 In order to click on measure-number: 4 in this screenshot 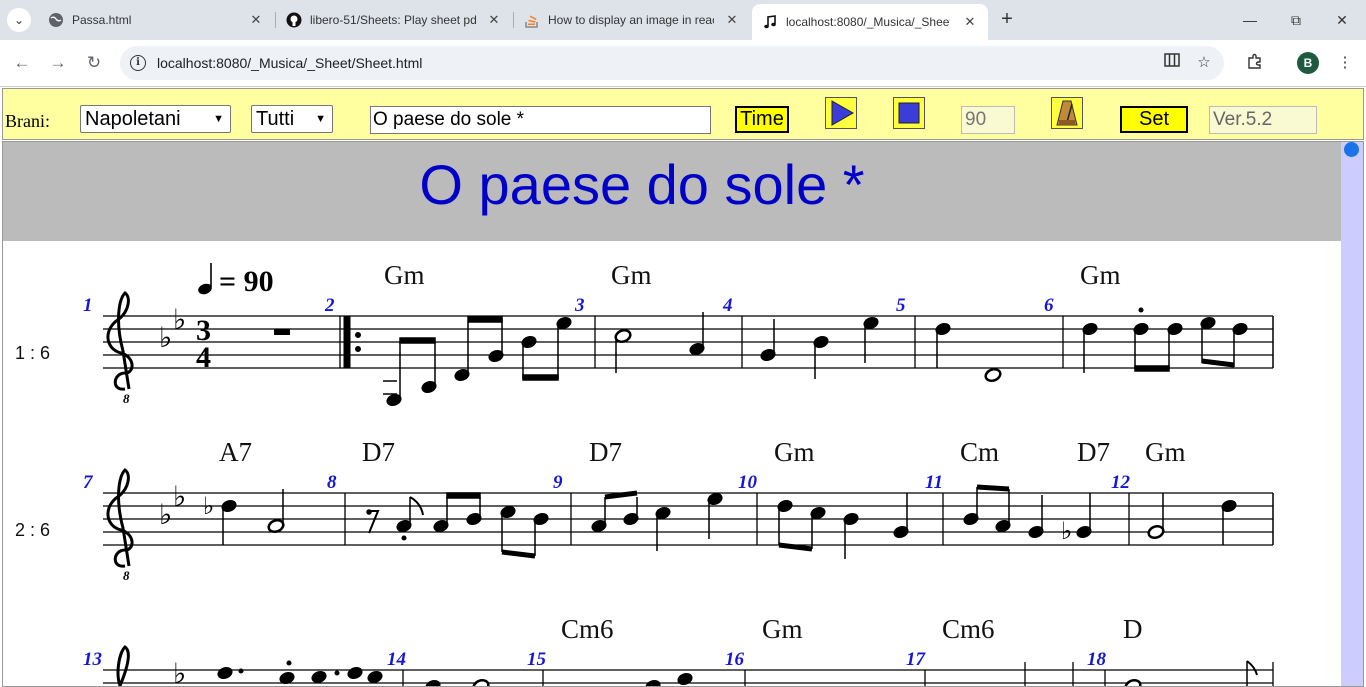, I will do `click(727, 305)`.